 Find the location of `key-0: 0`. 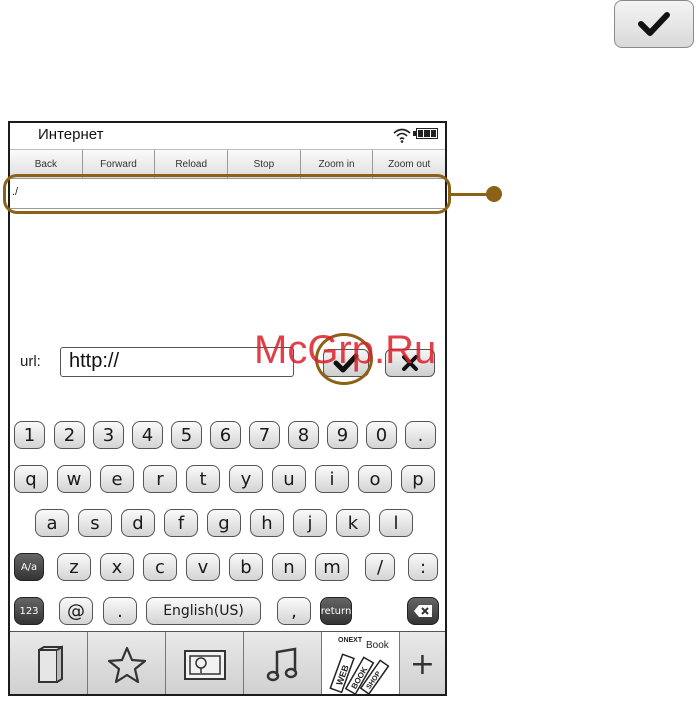

key-0: 0 is located at coordinates (381, 435).